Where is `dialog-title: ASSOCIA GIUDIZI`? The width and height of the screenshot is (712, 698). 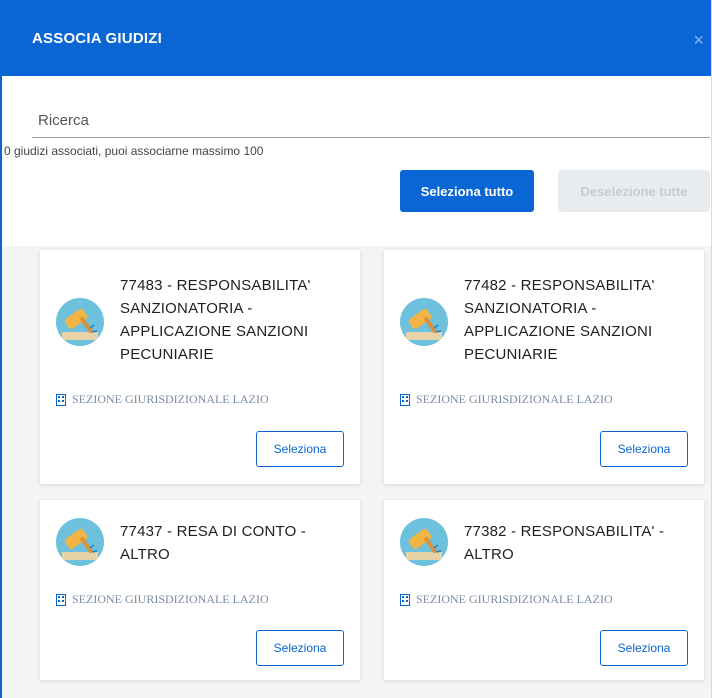 dialog-title: ASSOCIA GIUDIZI is located at coordinates (97, 38).